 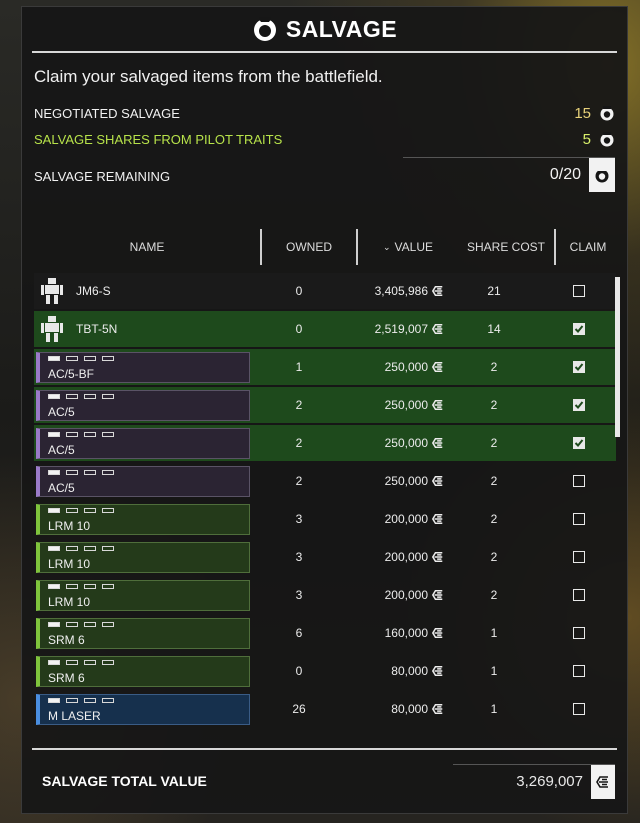 I want to click on sort-chevron-down-icon: ⌄, so click(x=386, y=246).